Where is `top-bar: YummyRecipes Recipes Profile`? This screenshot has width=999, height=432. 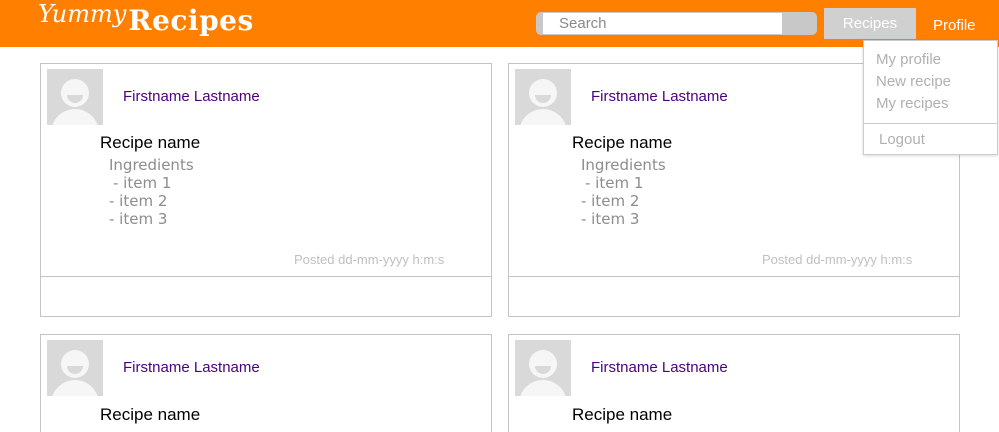 top-bar: YummyRecipes Recipes Profile is located at coordinates (499, 23).